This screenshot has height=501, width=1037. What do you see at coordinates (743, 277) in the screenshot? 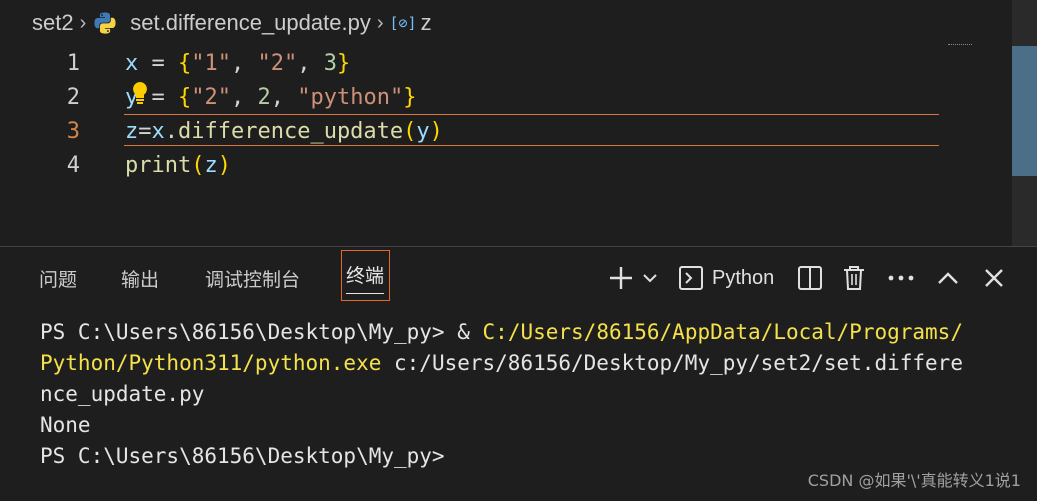
I see `terminal-name: Python` at bounding box center [743, 277].